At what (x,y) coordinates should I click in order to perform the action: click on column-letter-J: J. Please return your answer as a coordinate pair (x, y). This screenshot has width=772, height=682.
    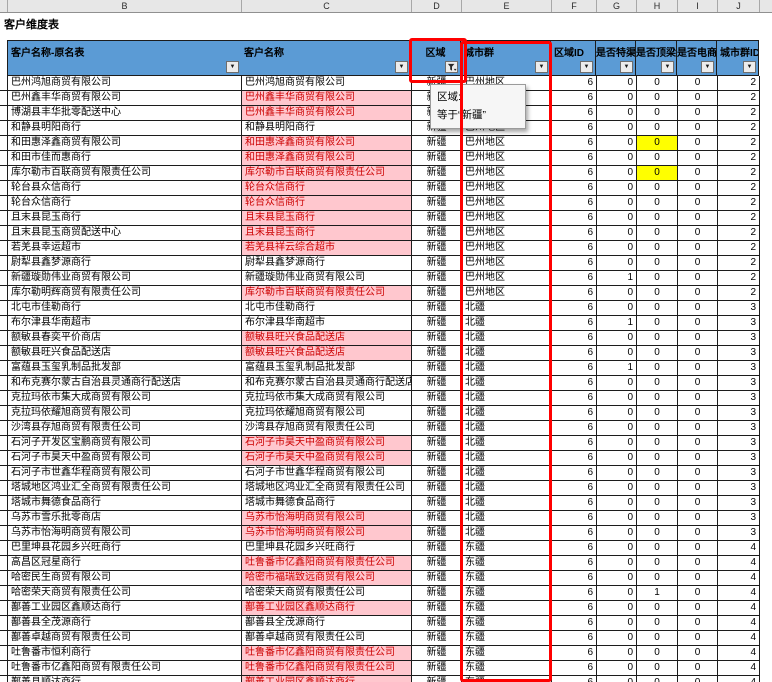
    Looking at the image, I should click on (739, 6).